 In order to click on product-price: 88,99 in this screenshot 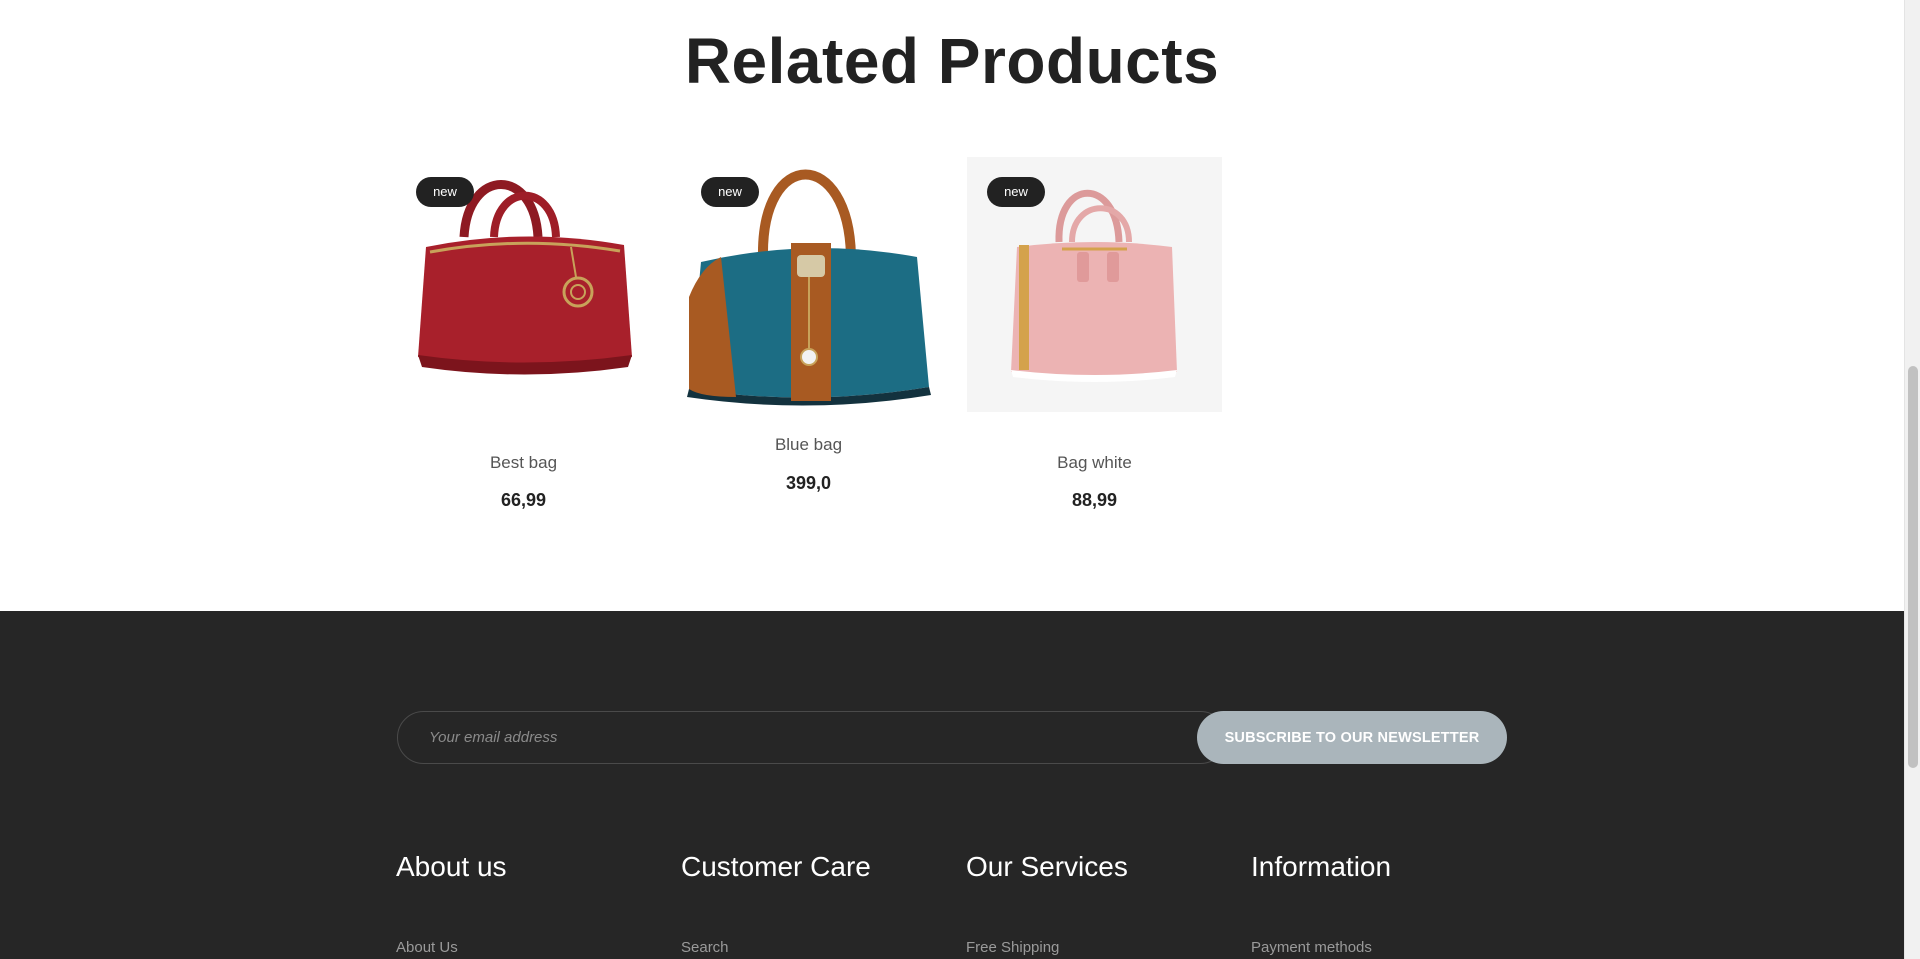, I will do `click(1094, 500)`.